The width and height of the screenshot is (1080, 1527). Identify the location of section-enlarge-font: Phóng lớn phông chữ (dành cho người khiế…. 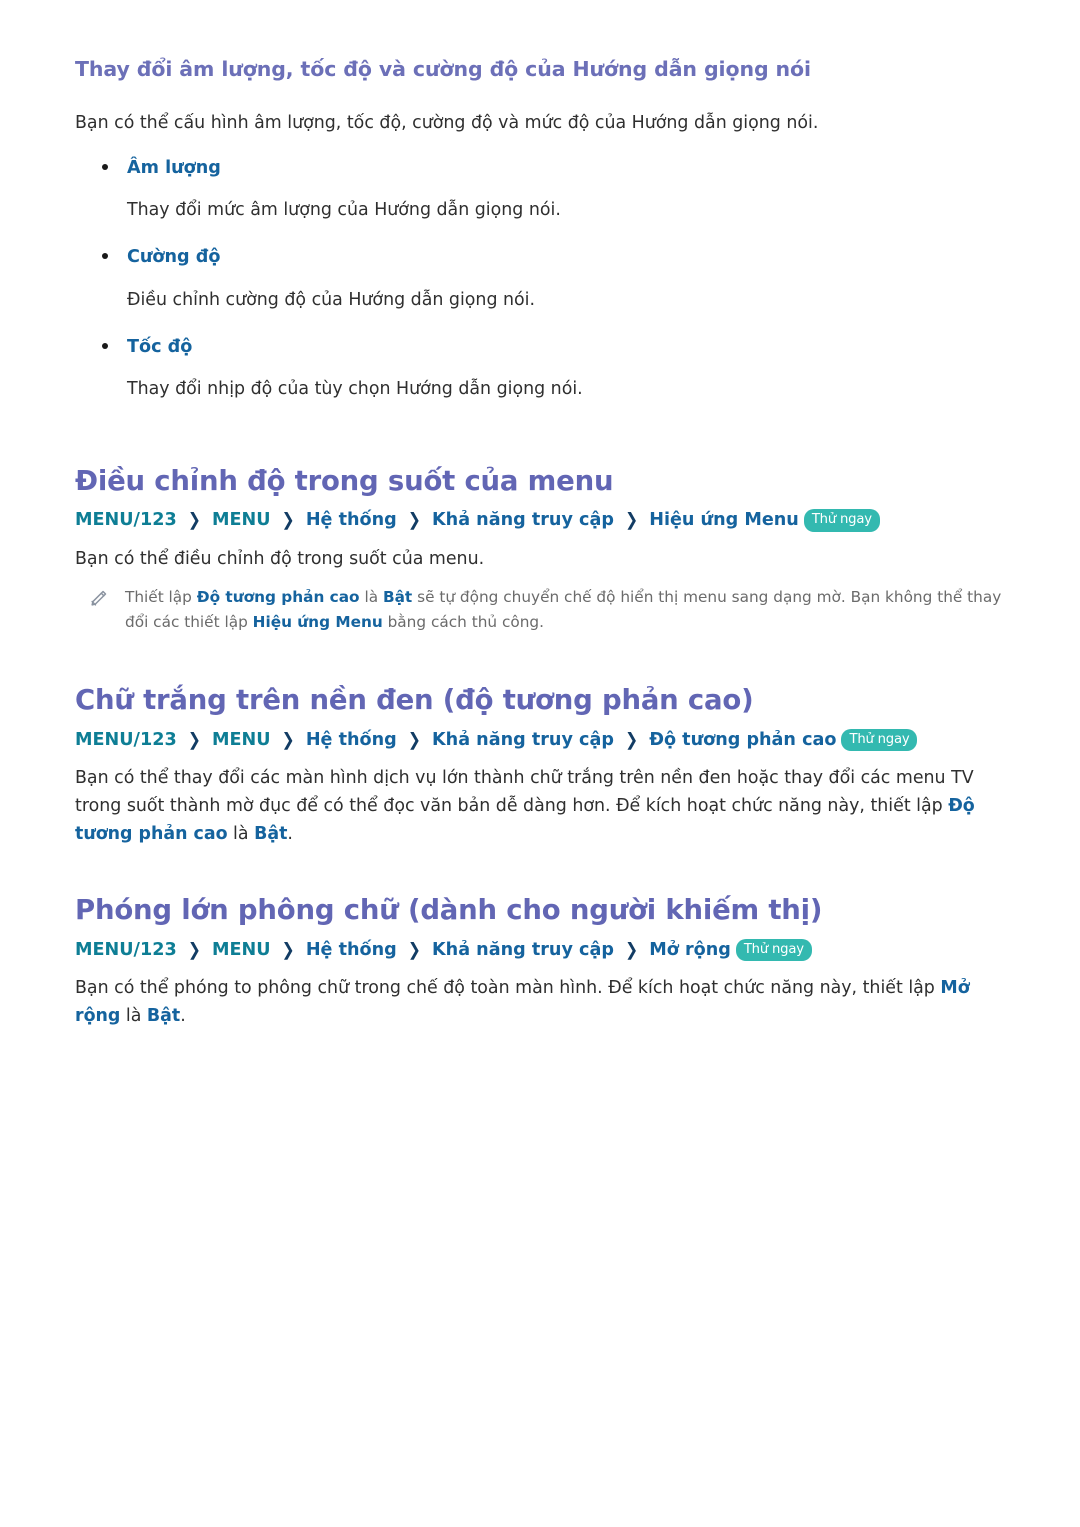
(547, 961).